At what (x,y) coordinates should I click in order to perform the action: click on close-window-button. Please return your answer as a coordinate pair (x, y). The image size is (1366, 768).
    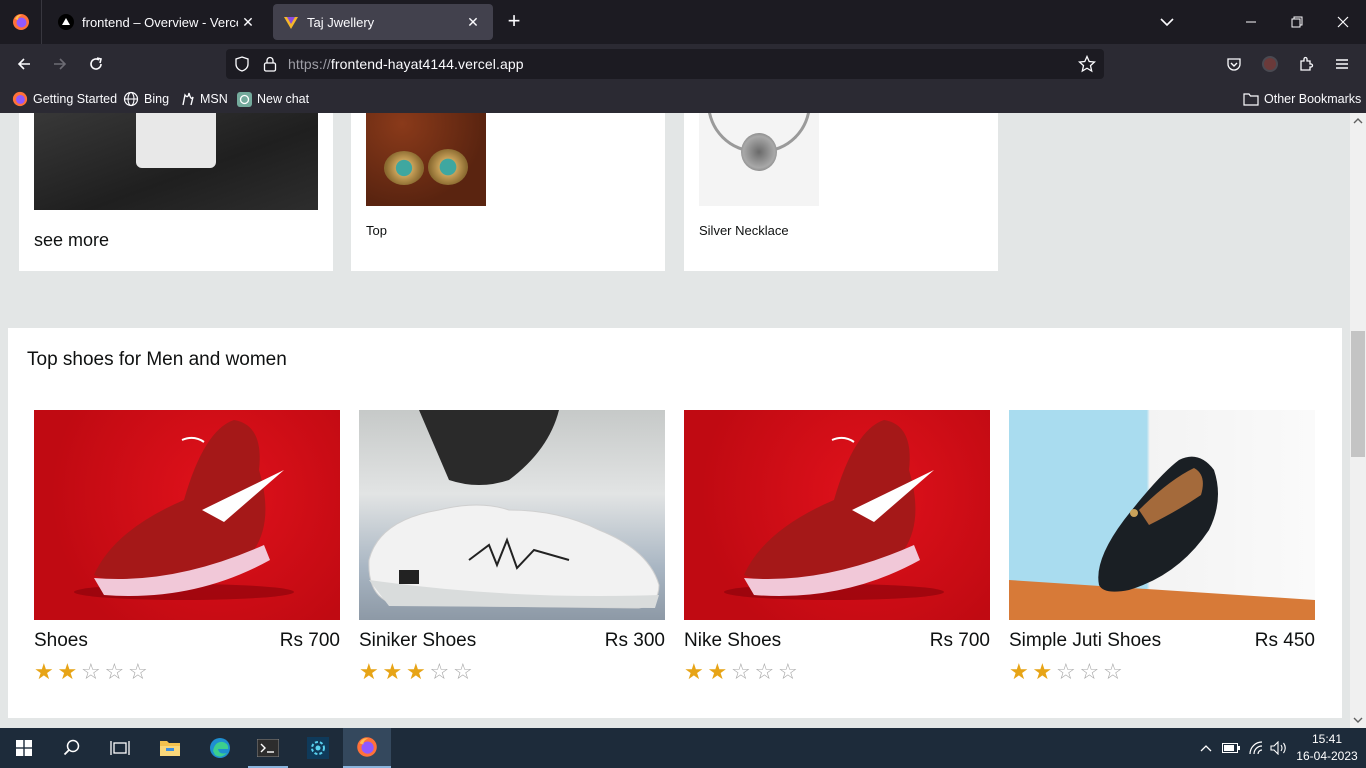
    Looking at the image, I should click on (1343, 22).